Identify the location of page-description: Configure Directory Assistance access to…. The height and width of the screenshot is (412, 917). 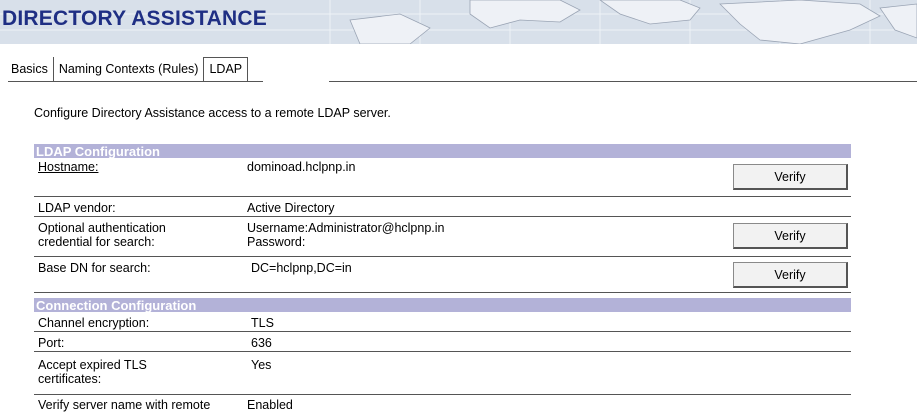
(212, 113).